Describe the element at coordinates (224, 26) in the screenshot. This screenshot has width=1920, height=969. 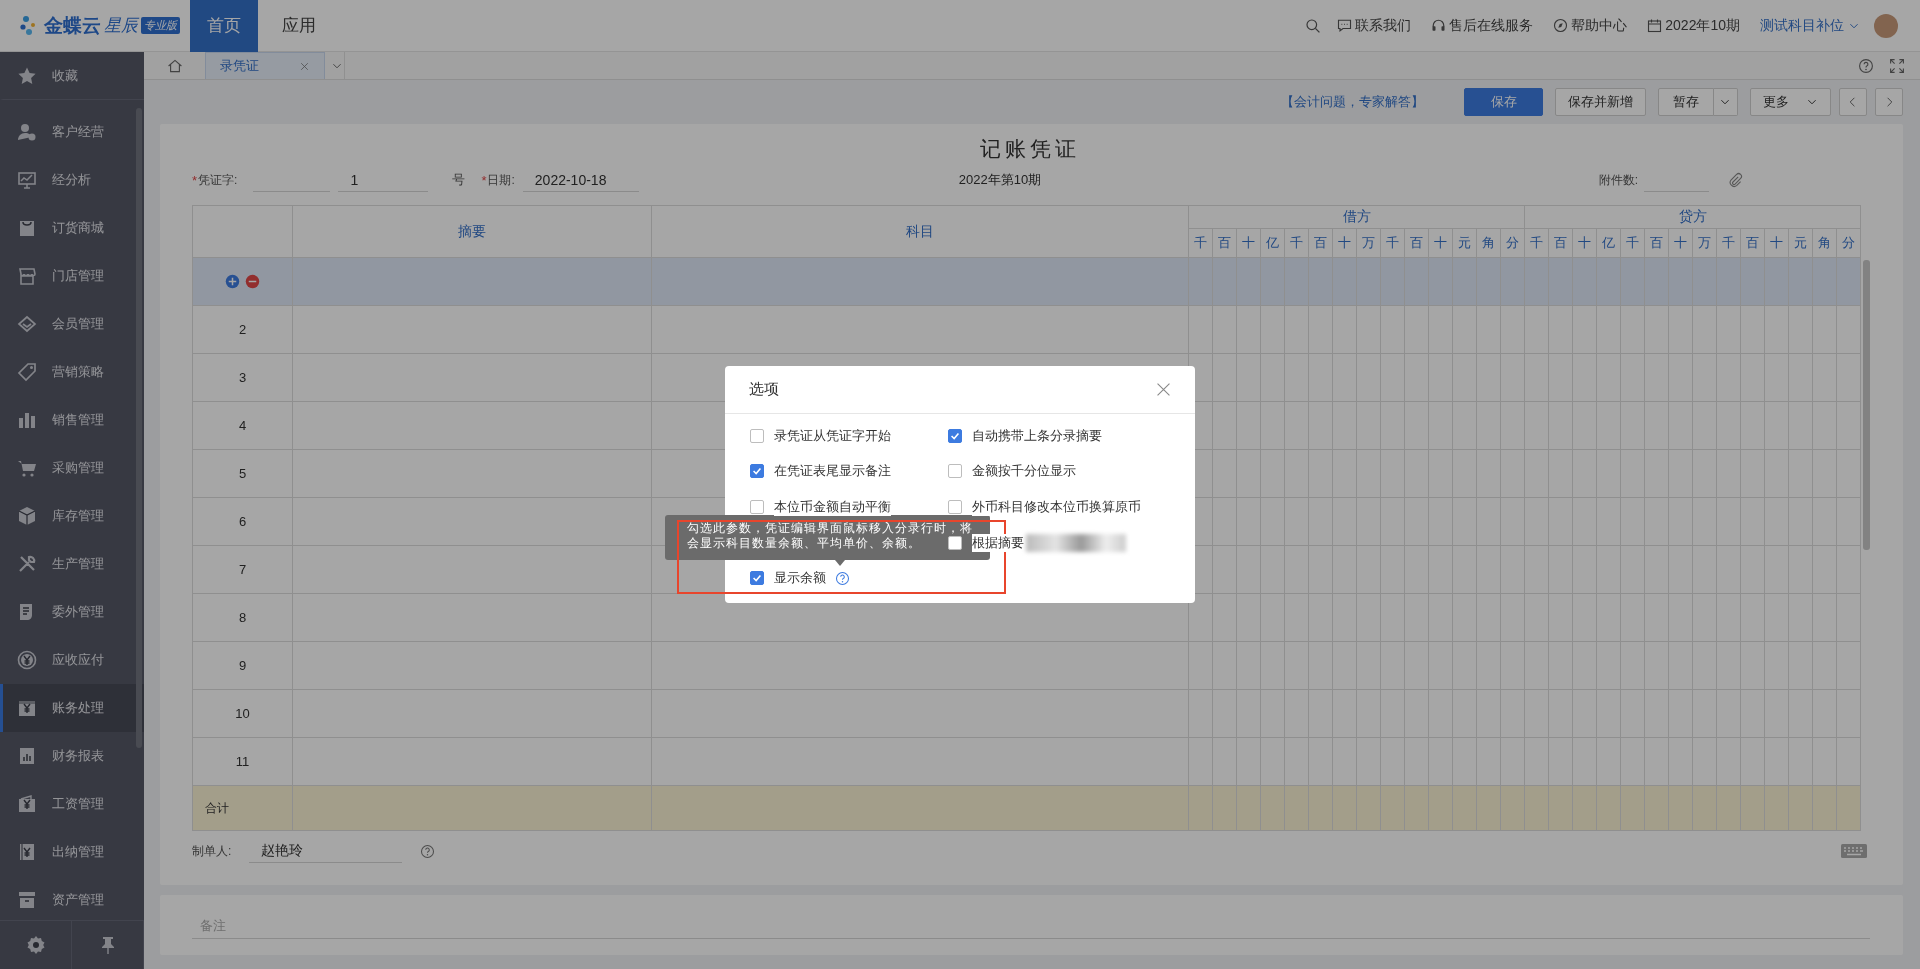
I see `nav-tab: 首页` at that location.